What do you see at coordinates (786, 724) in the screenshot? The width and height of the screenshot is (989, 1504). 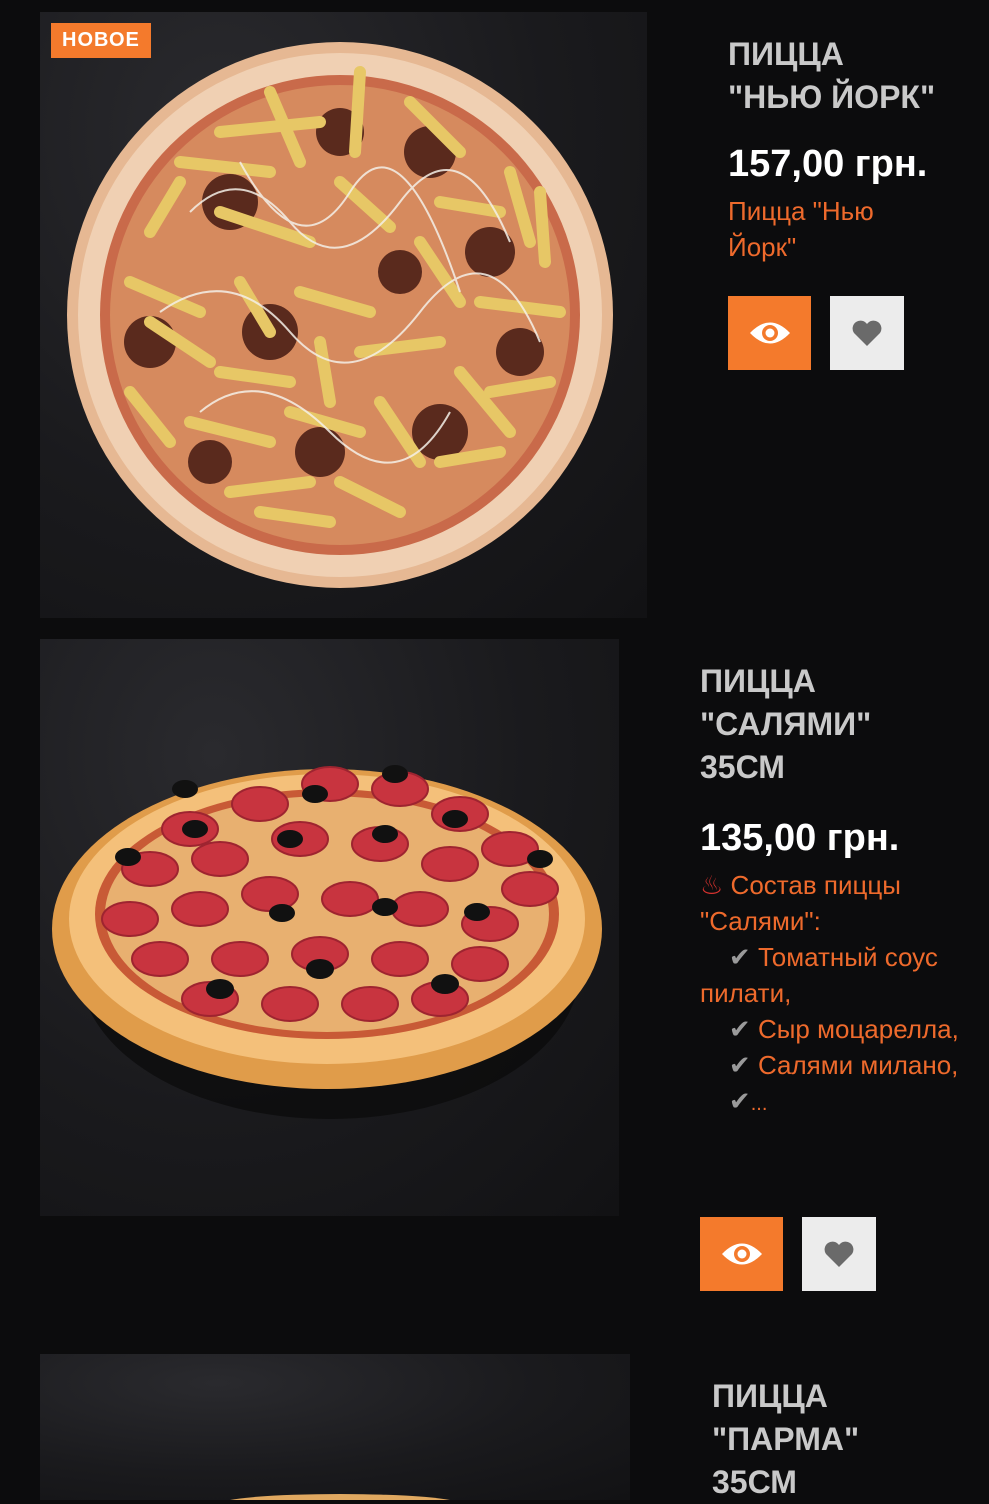 I see `title-line: "САЛЯМИ"` at bounding box center [786, 724].